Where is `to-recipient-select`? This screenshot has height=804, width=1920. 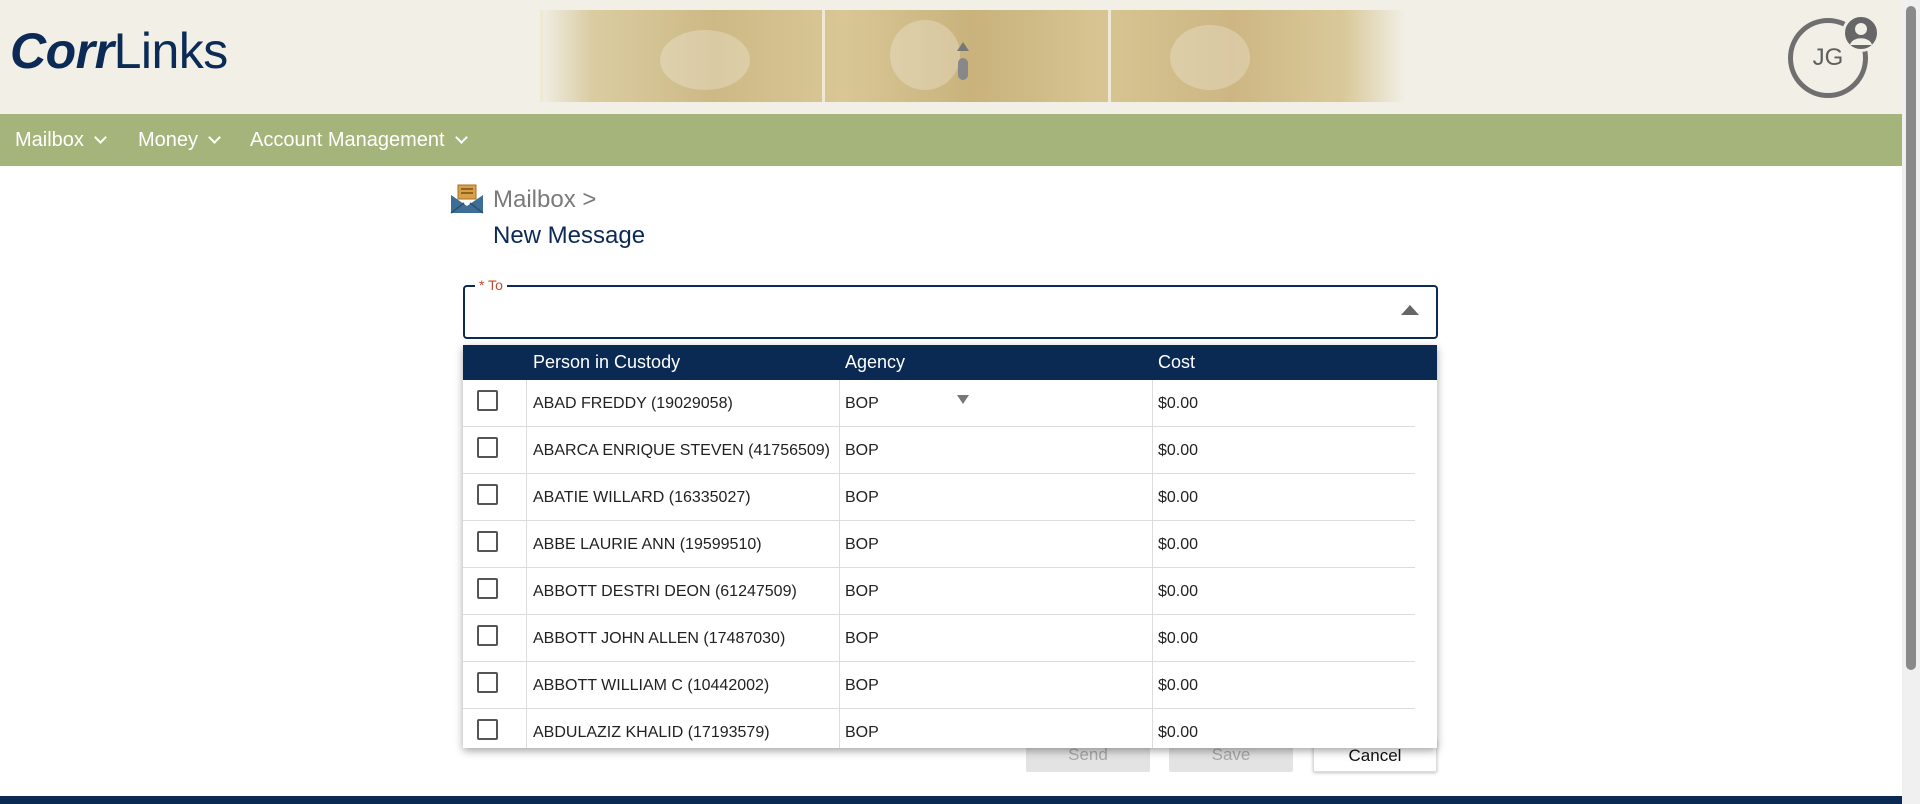 to-recipient-select is located at coordinates (950, 312).